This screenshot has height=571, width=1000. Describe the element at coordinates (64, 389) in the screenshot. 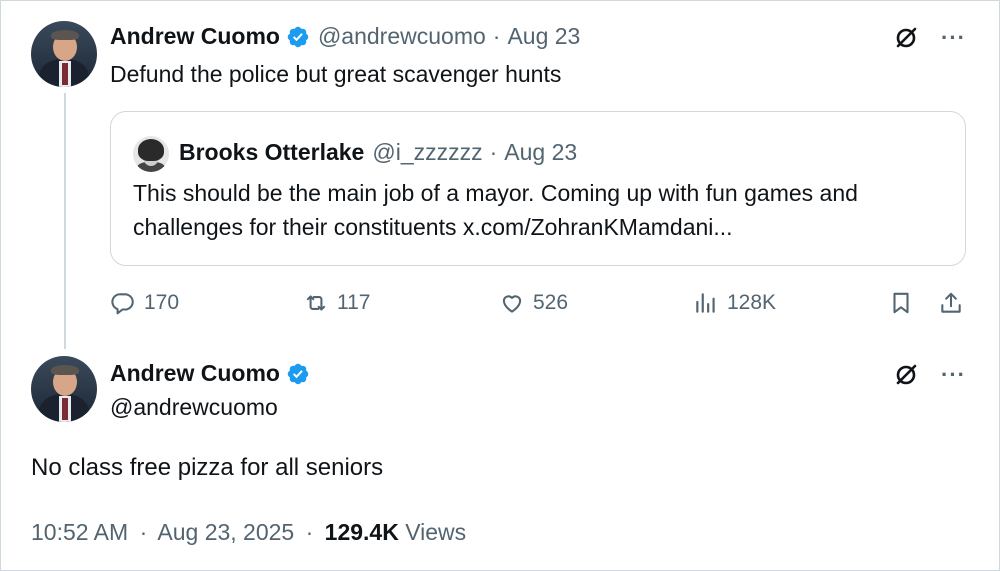

I see `main-author-avatar` at that location.